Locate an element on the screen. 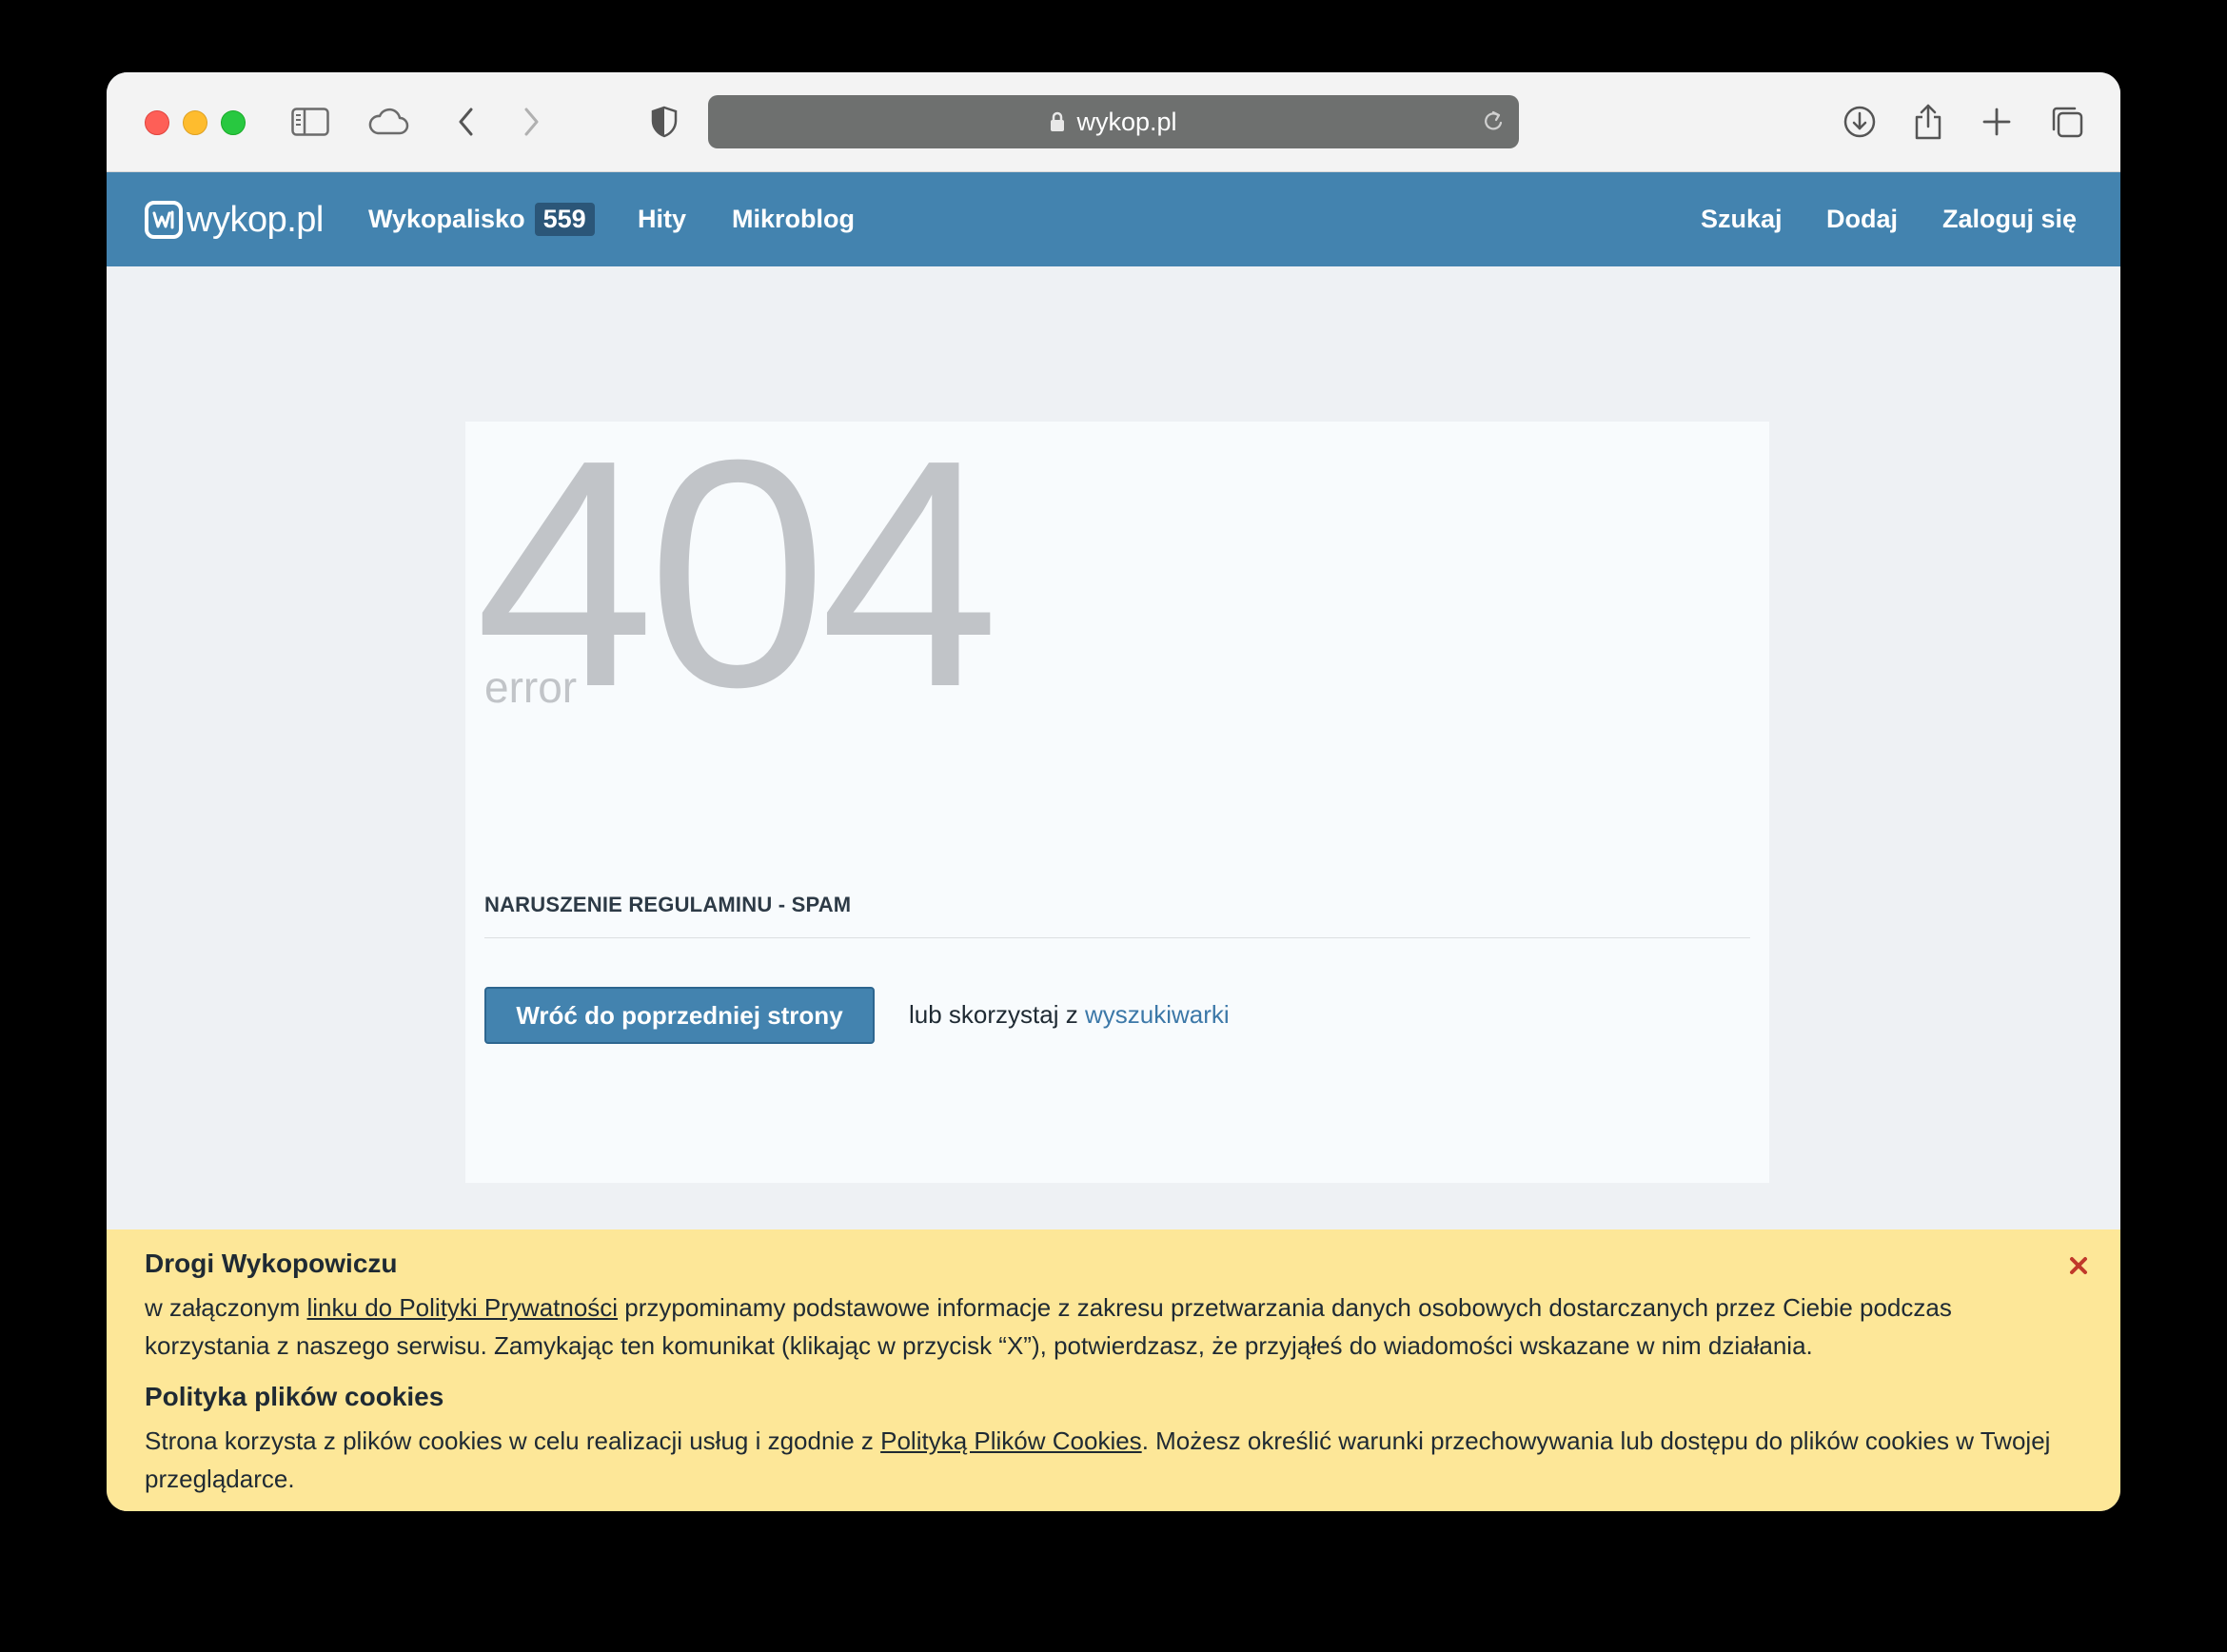 The image size is (2227, 1652). nav-szukaj: Szukaj is located at coordinates (1742, 219).